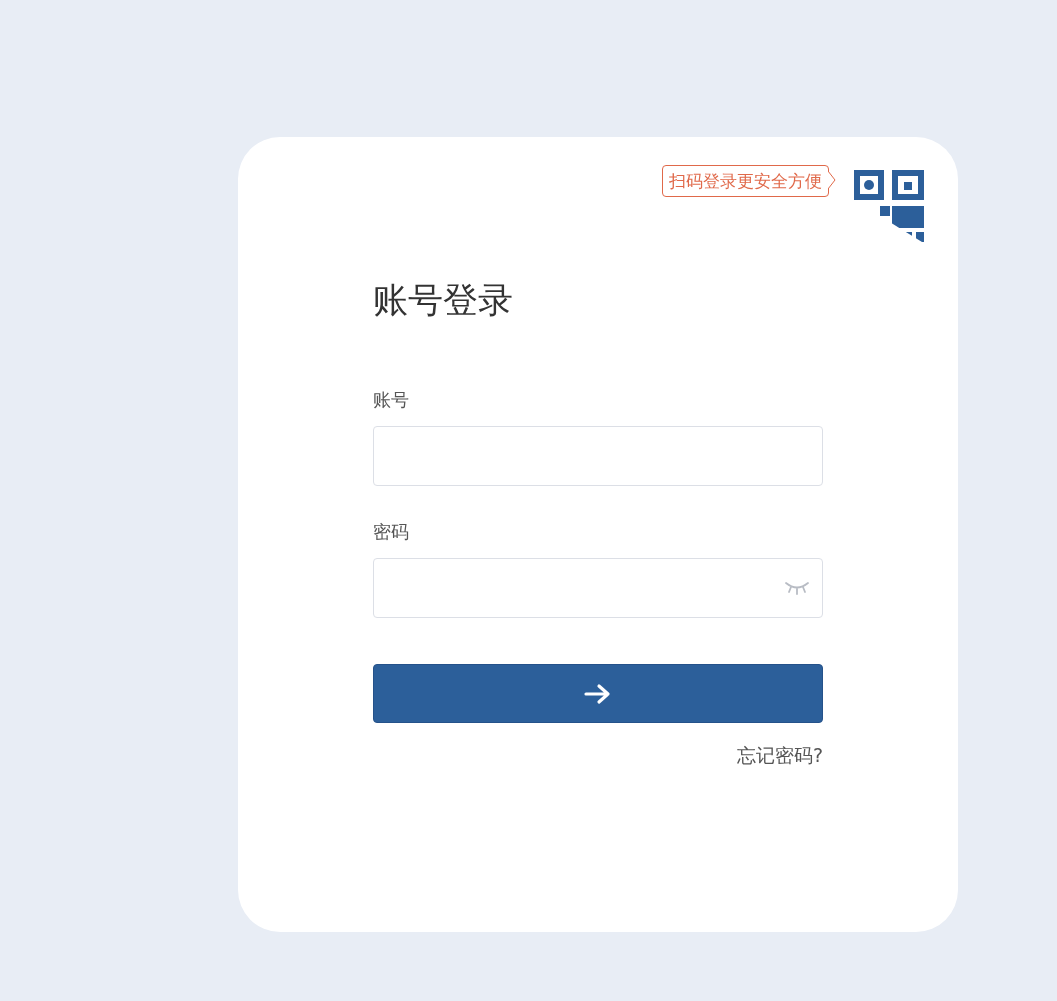 Image resolution: width=1057 pixels, height=1001 pixels. What do you see at coordinates (391, 532) in the screenshot?
I see `field-label: 密码` at bounding box center [391, 532].